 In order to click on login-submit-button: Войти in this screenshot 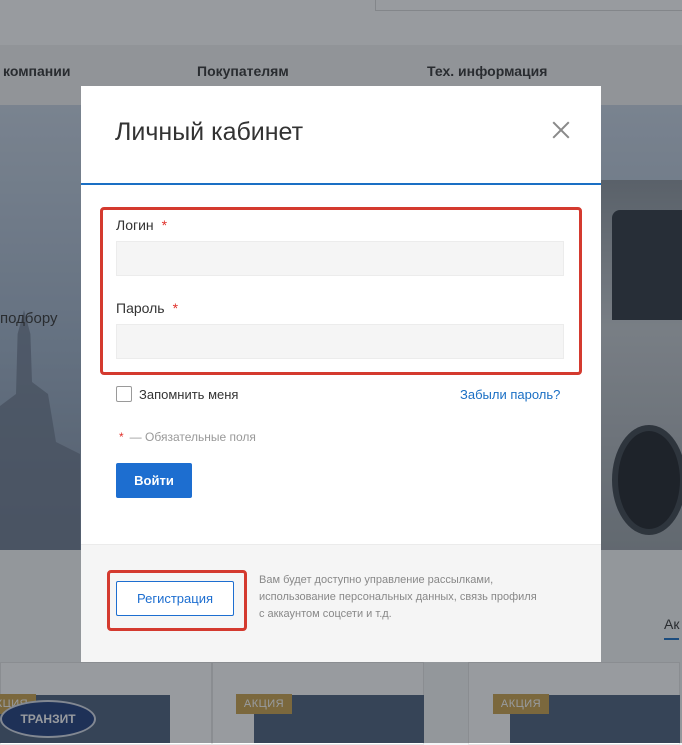, I will do `click(154, 480)`.